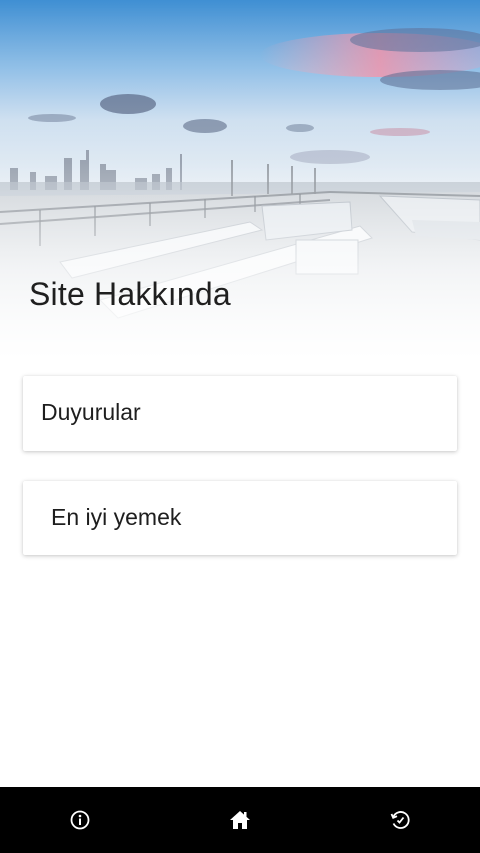 This screenshot has height=853, width=480. What do you see at coordinates (116, 517) in the screenshot?
I see `menu-card-label: En iyi yemek` at bounding box center [116, 517].